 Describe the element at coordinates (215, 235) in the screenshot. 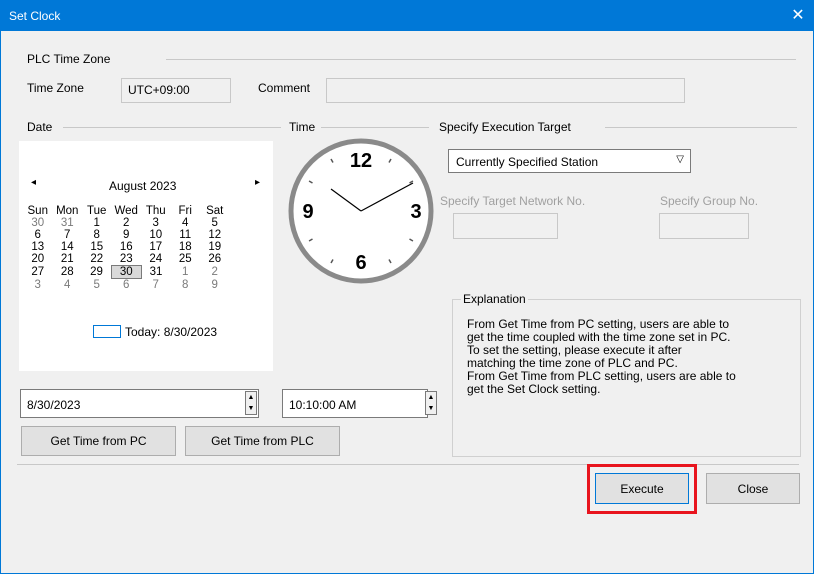

I see `calendar-day: 12` at that location.